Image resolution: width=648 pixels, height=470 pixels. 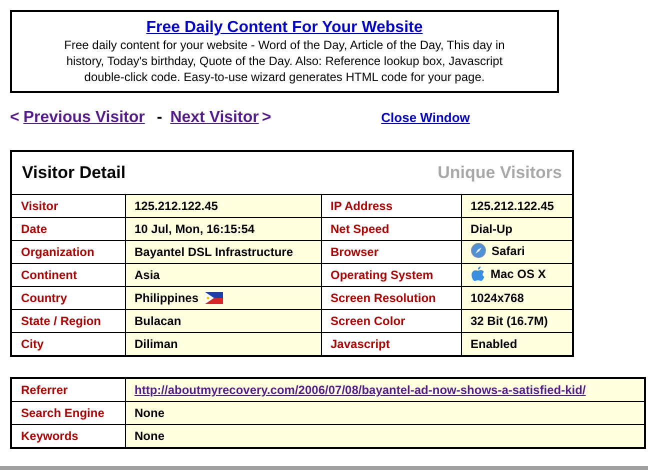 What do you see at coordinates (500, 173) in the screenshot?
I see `table-subtitle: Unique Visitors` at bounding box center [500, 173].